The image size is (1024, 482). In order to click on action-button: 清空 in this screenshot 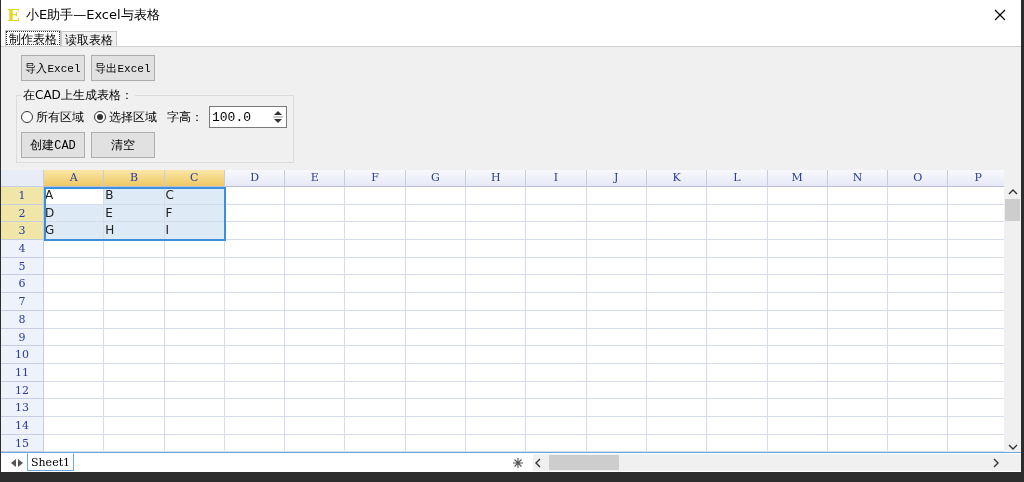, I will do `click(123, 145)`.